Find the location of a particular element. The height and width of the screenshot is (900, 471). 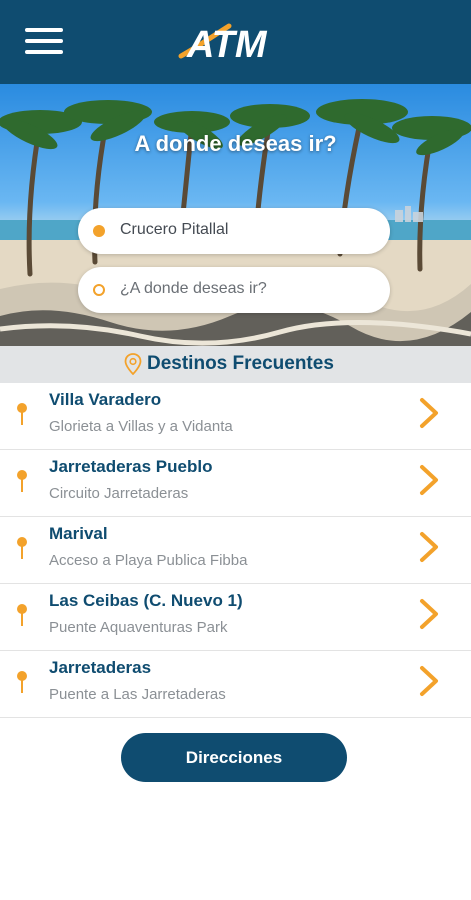

destination-description: Acceso a Playa Publica Fibba is located at coordinates (148, 560).